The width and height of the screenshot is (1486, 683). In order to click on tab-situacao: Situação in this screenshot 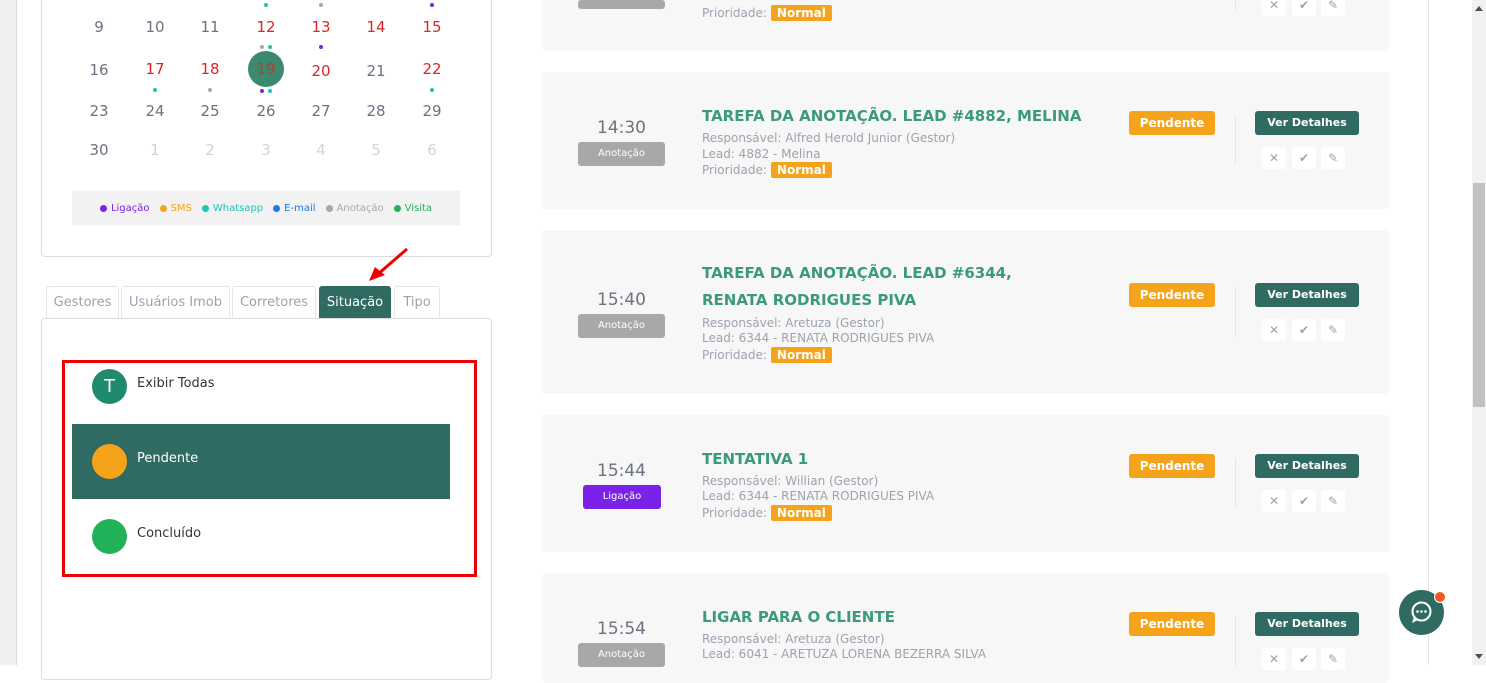, I will do `click(355, 302)`.